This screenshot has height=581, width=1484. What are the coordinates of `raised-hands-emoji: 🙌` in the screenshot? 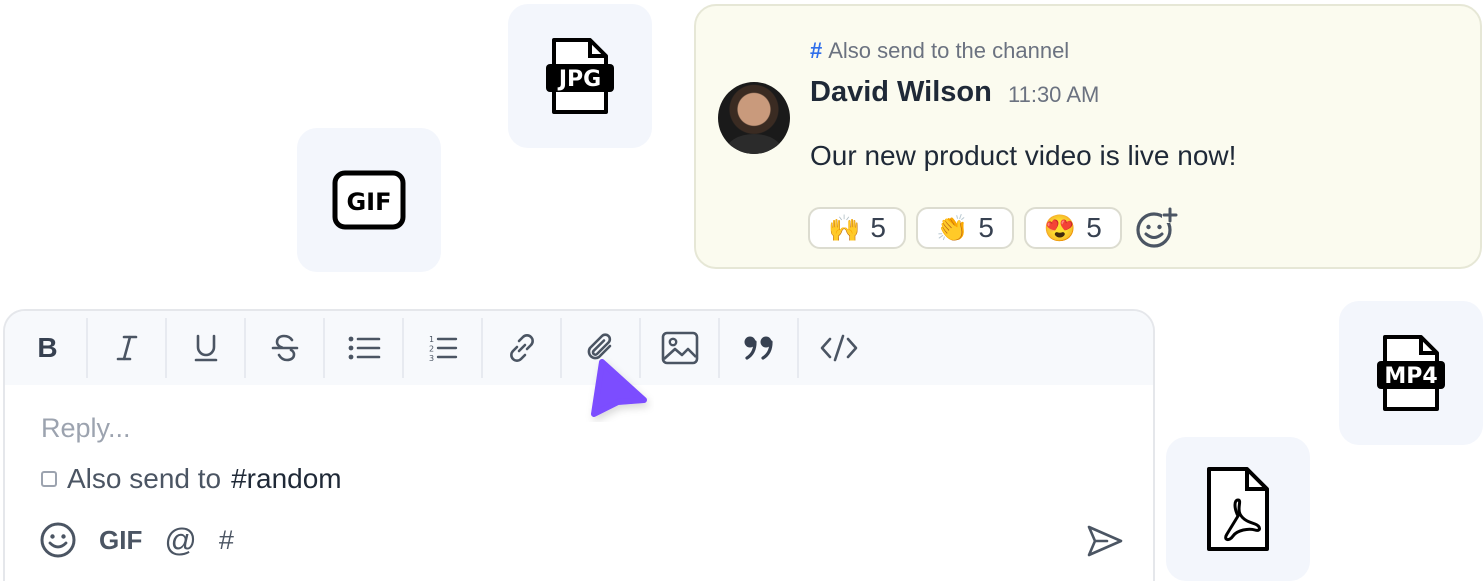 It's located at (844, 228).